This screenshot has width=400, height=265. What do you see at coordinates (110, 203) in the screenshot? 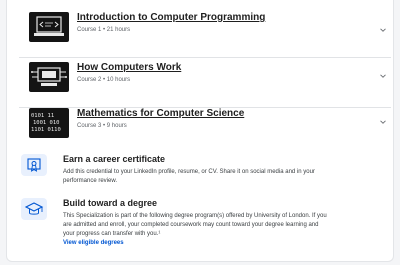
I see `degree-title: Build toward a degree` at bounding box center [110, 203].